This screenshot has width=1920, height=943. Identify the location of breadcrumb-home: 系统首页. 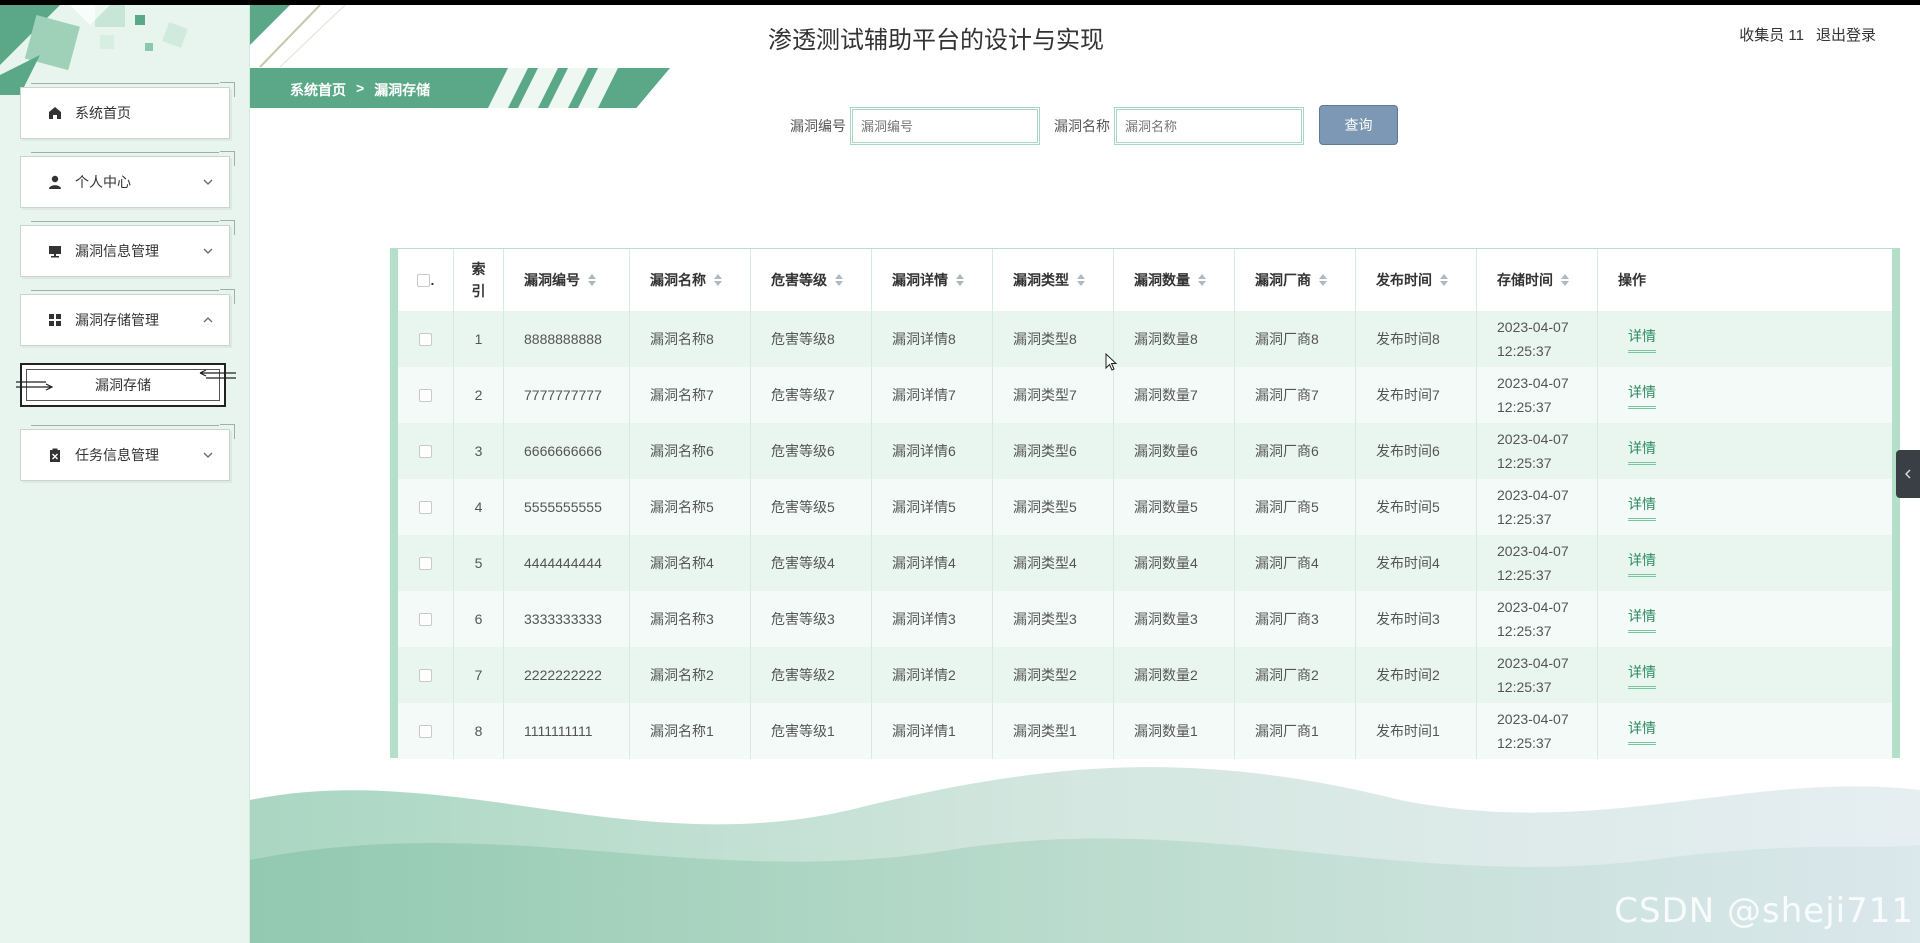
(318, 90).